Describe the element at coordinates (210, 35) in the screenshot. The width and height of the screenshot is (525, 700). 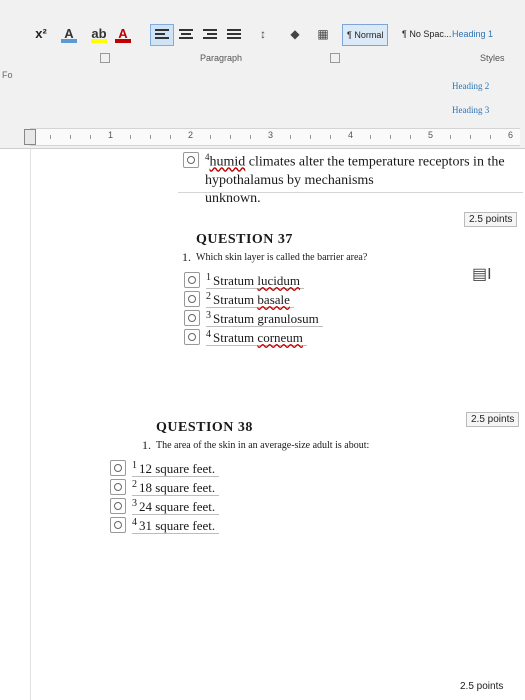
I see `align-right-button` at that location.